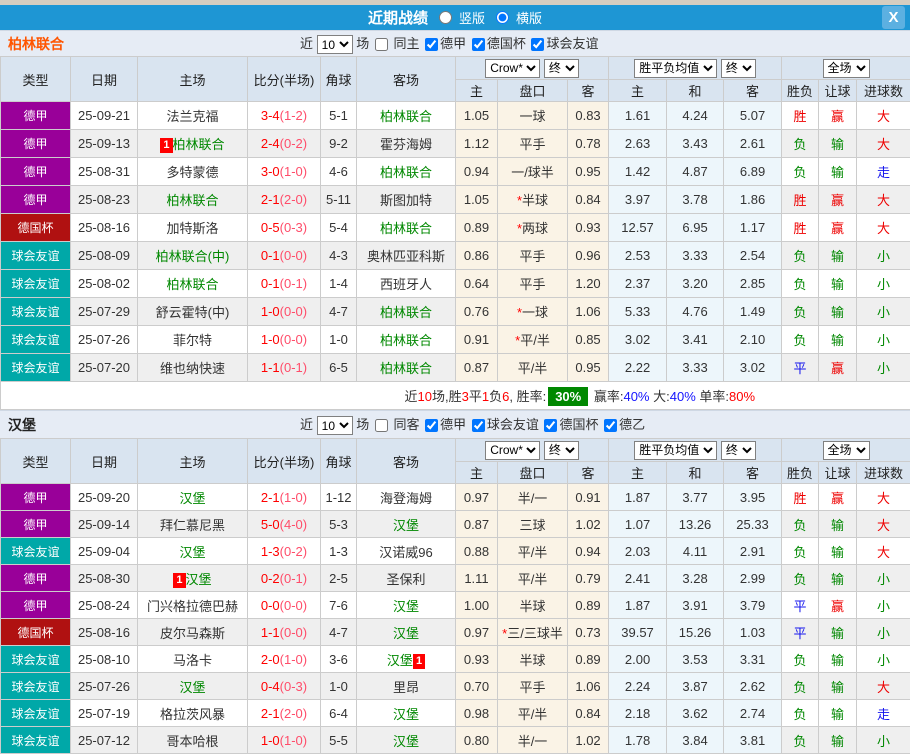  I want to click on col-header-date: 日期, so click(104, 461).